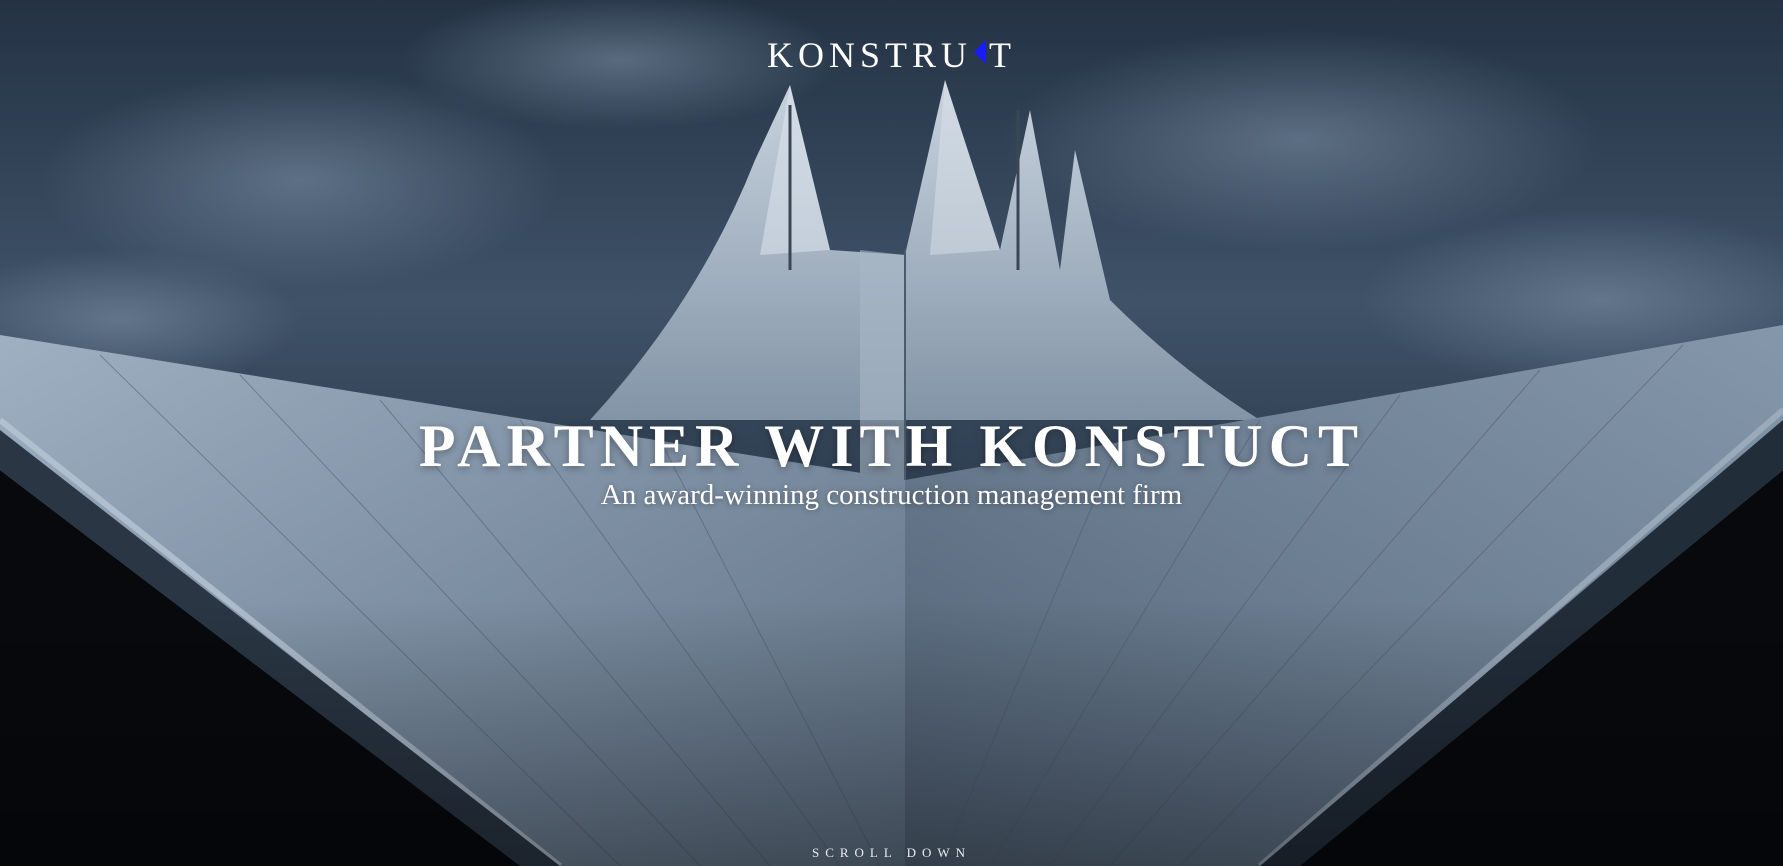  Describe the element at coordinates (980, 52) in the screenshot. I see `logo-triangle-icon` at that location.